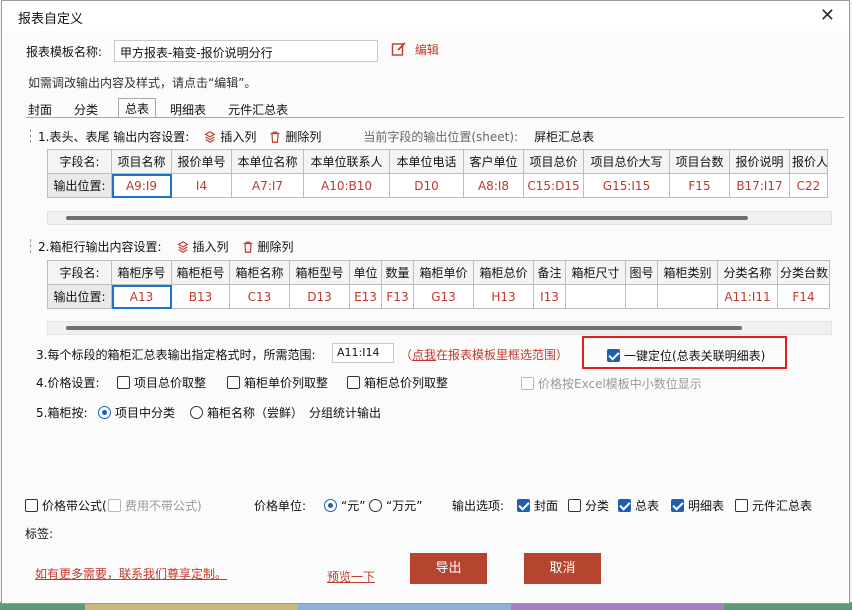 Image resolution: width=852 pixels, height=610 pixels. I want to click on field-header-cell: 项目名称, so click(141, 161).